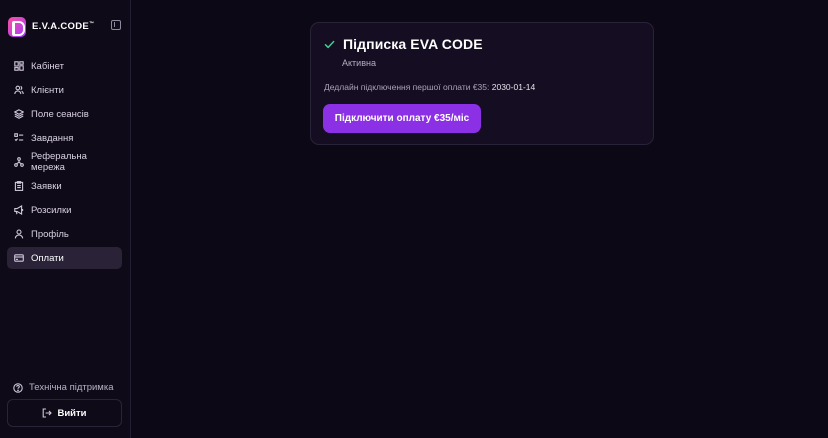 The height and width of the screenshot is (438, 828). What do you see at coordinates (71, 387) in the screenshot?
I see `support-label: Технічна підтримка` at bounding box center [71, 387].